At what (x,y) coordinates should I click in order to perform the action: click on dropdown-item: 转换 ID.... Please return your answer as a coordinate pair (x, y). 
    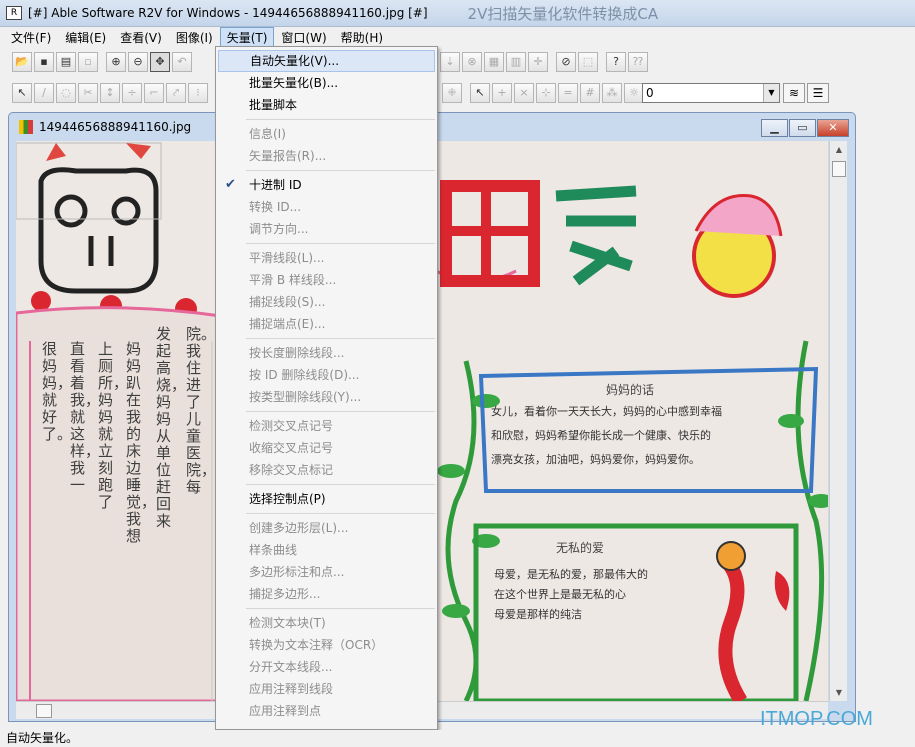
    Looking at the image, I should click on (326, 207).